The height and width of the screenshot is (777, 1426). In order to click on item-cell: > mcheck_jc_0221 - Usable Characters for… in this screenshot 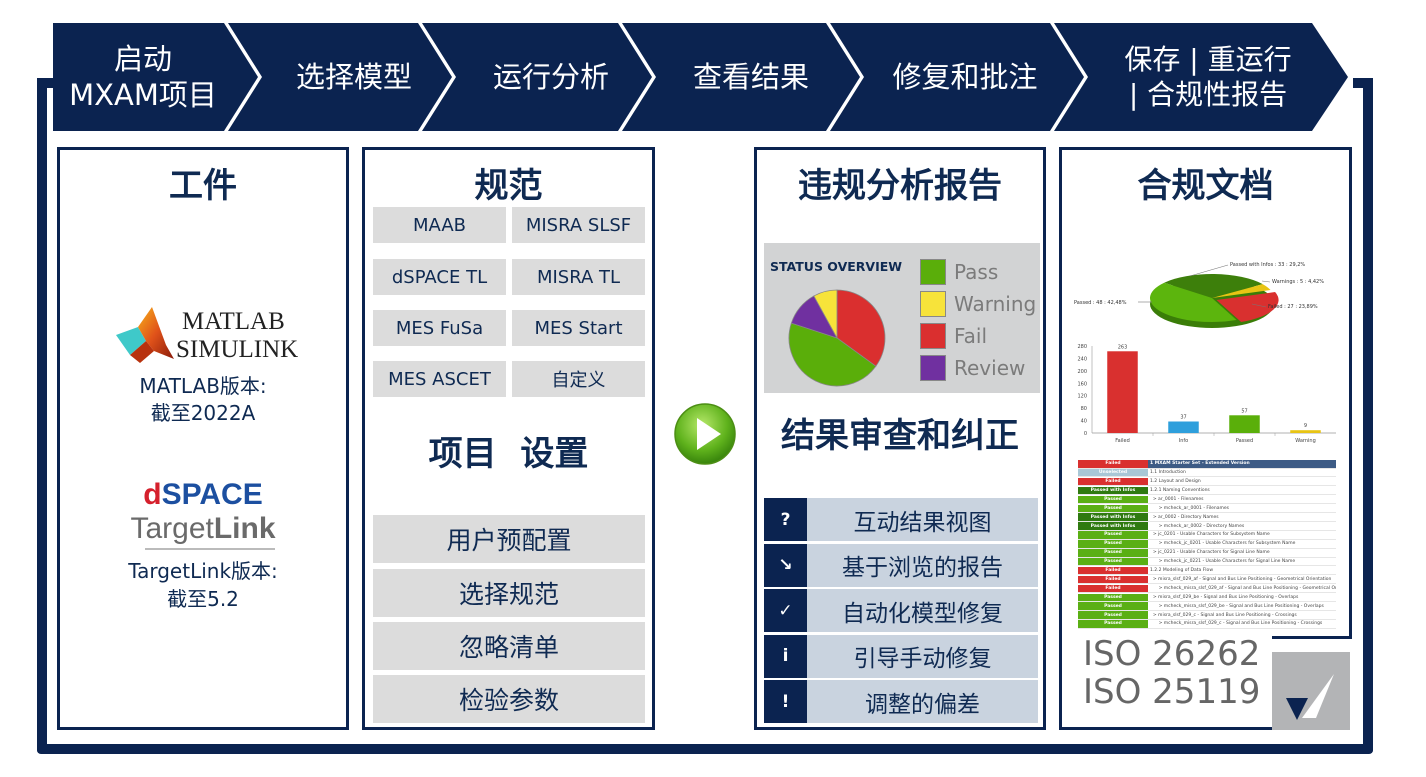, I will do `click(1223, 562)`.